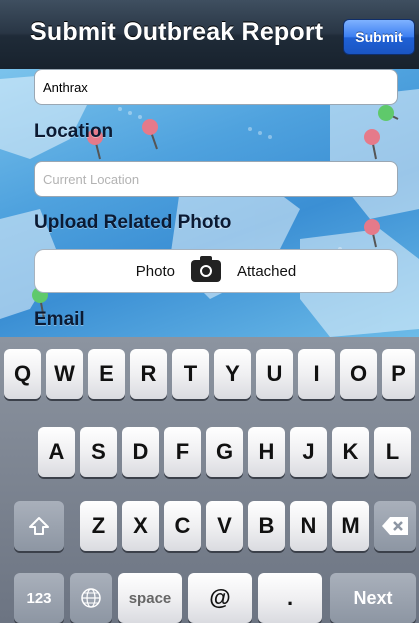 This screenshot has width=419, height=623. Describe the element at coordinates (266, 271) in the screenshot. I see `attached-text: Attached` at that location.